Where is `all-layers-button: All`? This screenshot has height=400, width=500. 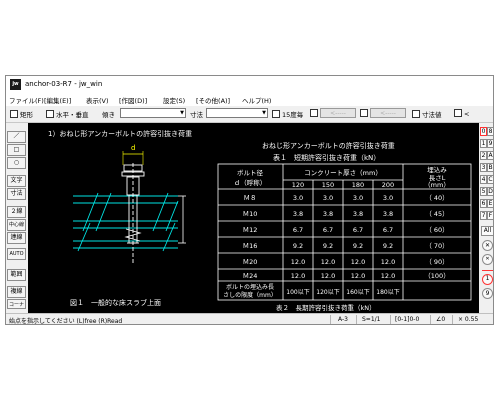
all-layers-button: All is located at coordinates (487, 231).